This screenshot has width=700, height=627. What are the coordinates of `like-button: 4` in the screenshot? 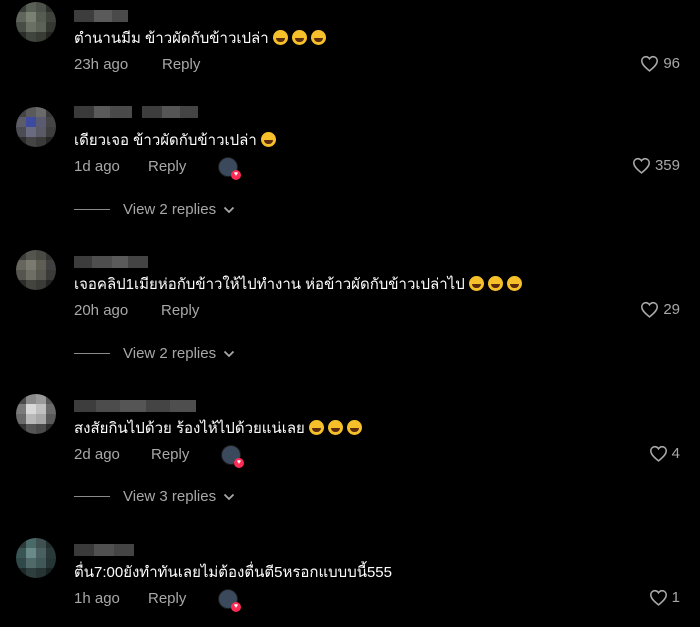 It's located at (664, 453).